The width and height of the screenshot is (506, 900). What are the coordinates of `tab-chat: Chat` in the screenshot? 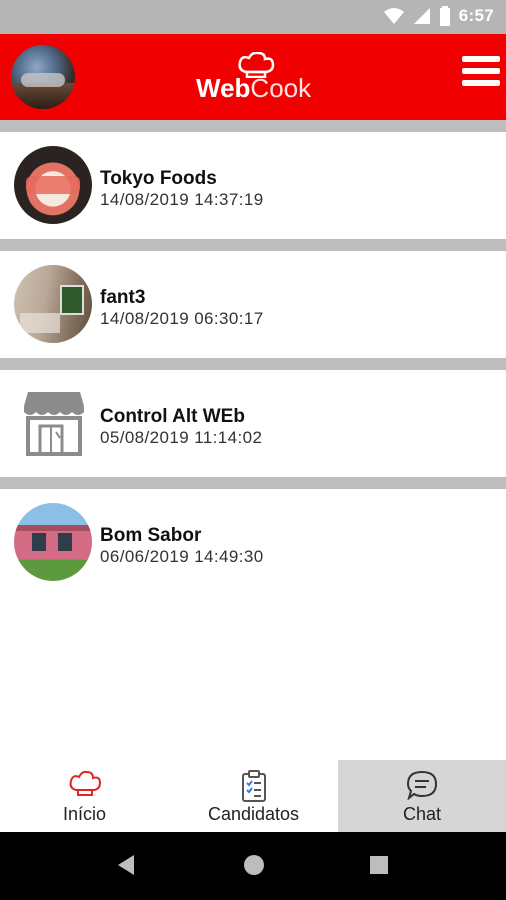 It's located at (422, 796).